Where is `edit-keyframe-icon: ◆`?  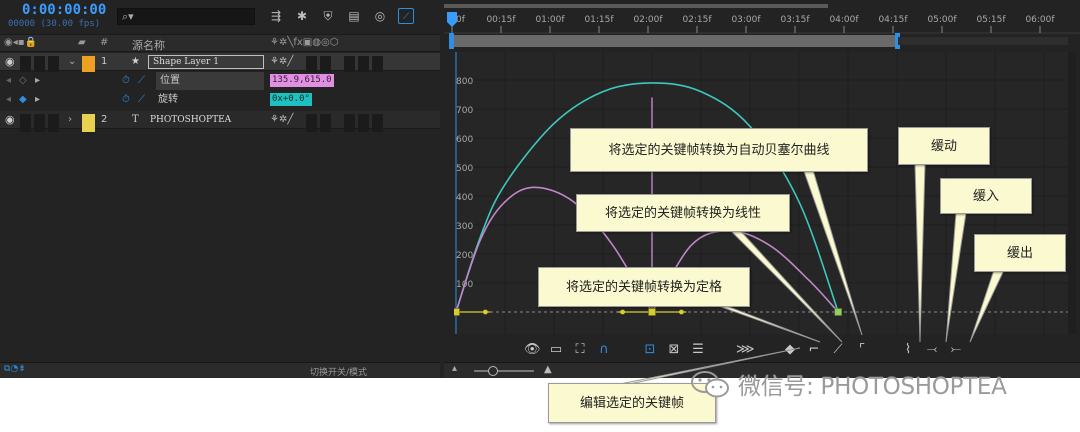 edit-keyframe-icon: ◆ is located at coordinates (790, 350).